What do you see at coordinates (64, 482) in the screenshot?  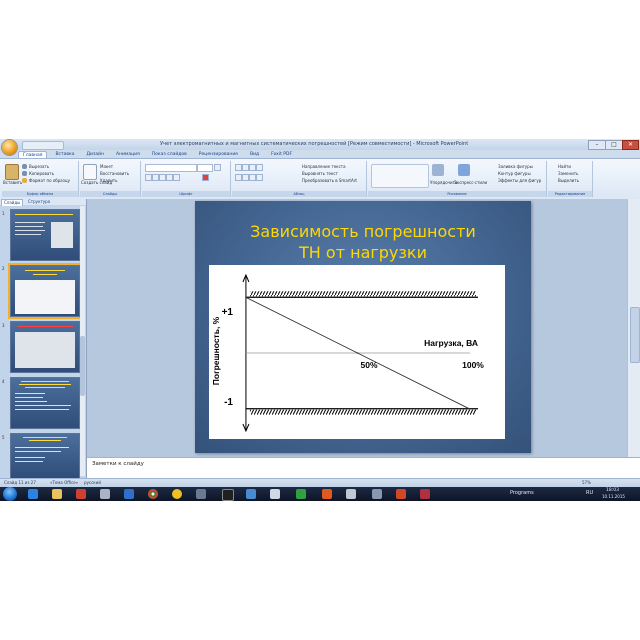 I see `theme-name: «Тема Office»` at bounding box center [64, 482].